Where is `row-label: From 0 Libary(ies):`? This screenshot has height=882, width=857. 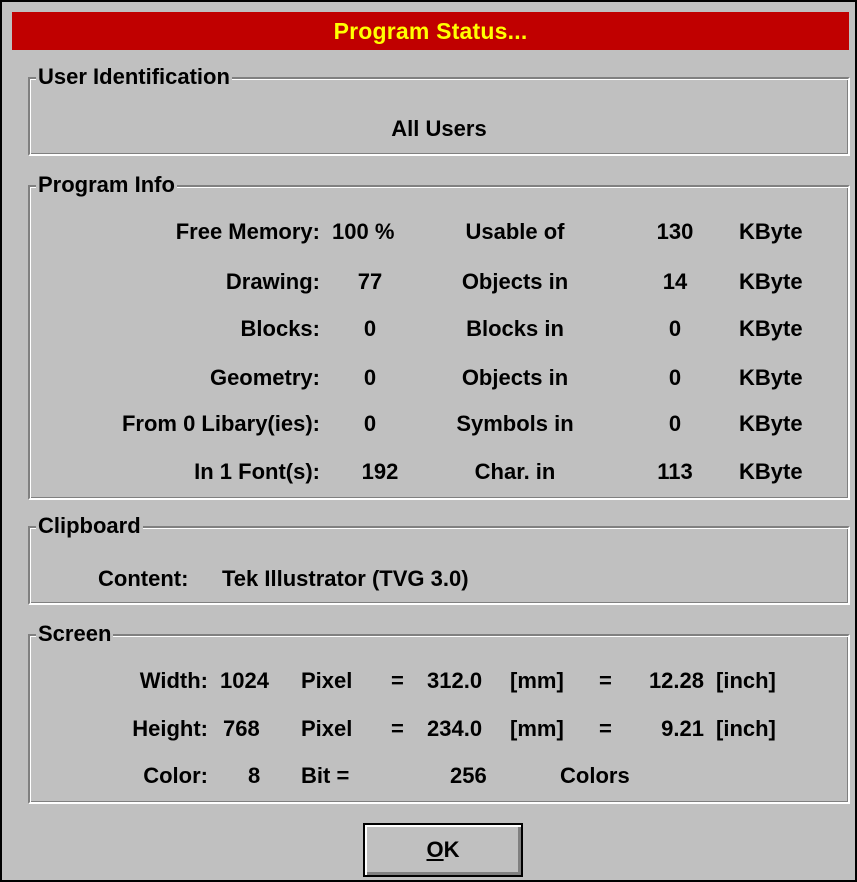
row-label: From 0 Libary(ies): is located at coordinates (220, 423).